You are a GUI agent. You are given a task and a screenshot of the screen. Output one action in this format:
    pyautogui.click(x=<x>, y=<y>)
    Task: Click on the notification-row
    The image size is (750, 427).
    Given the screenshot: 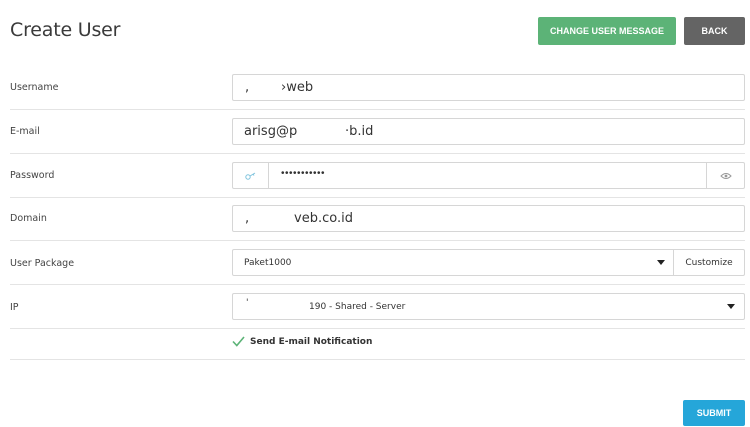 What is the action you would take?
    pyautogui.click(x=377, y=344)
    